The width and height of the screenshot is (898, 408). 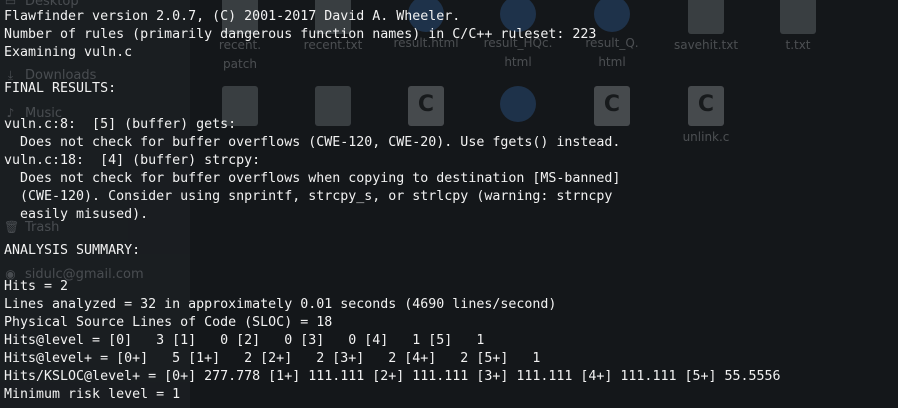 I want to click on terminal-line: FINAL RESULTS:, so click(x=60, y=88).